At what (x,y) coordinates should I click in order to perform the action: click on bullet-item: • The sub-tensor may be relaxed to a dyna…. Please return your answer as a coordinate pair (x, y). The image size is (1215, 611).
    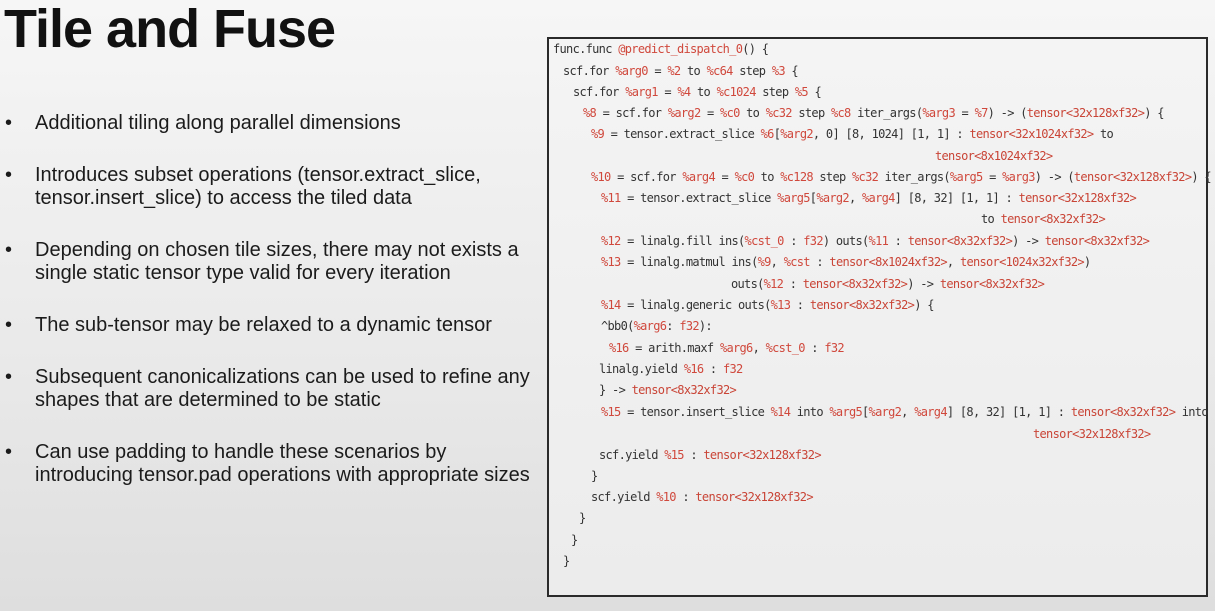
    Looking at the image, I should click on (270, 325).